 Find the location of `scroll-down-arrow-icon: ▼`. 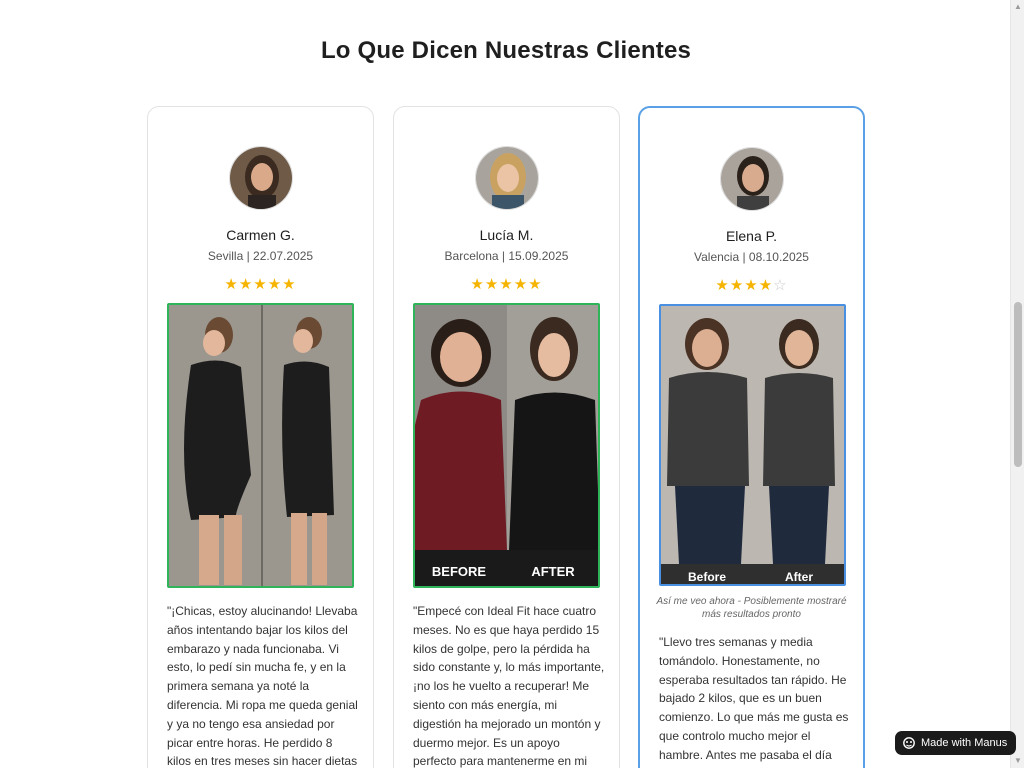

scroll-down-arrow-icon: ▼ is located at coordinates (1018, 761).